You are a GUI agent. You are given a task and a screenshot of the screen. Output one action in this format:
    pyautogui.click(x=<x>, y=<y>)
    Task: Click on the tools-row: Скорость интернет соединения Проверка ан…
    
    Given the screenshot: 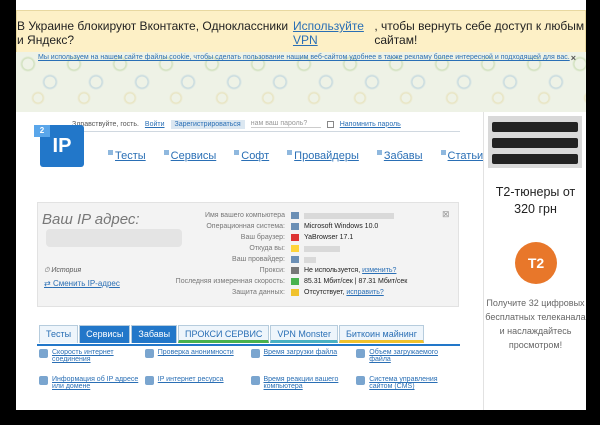 What is the action you would take?
    pyautogui.click(x=248, y=359)
    